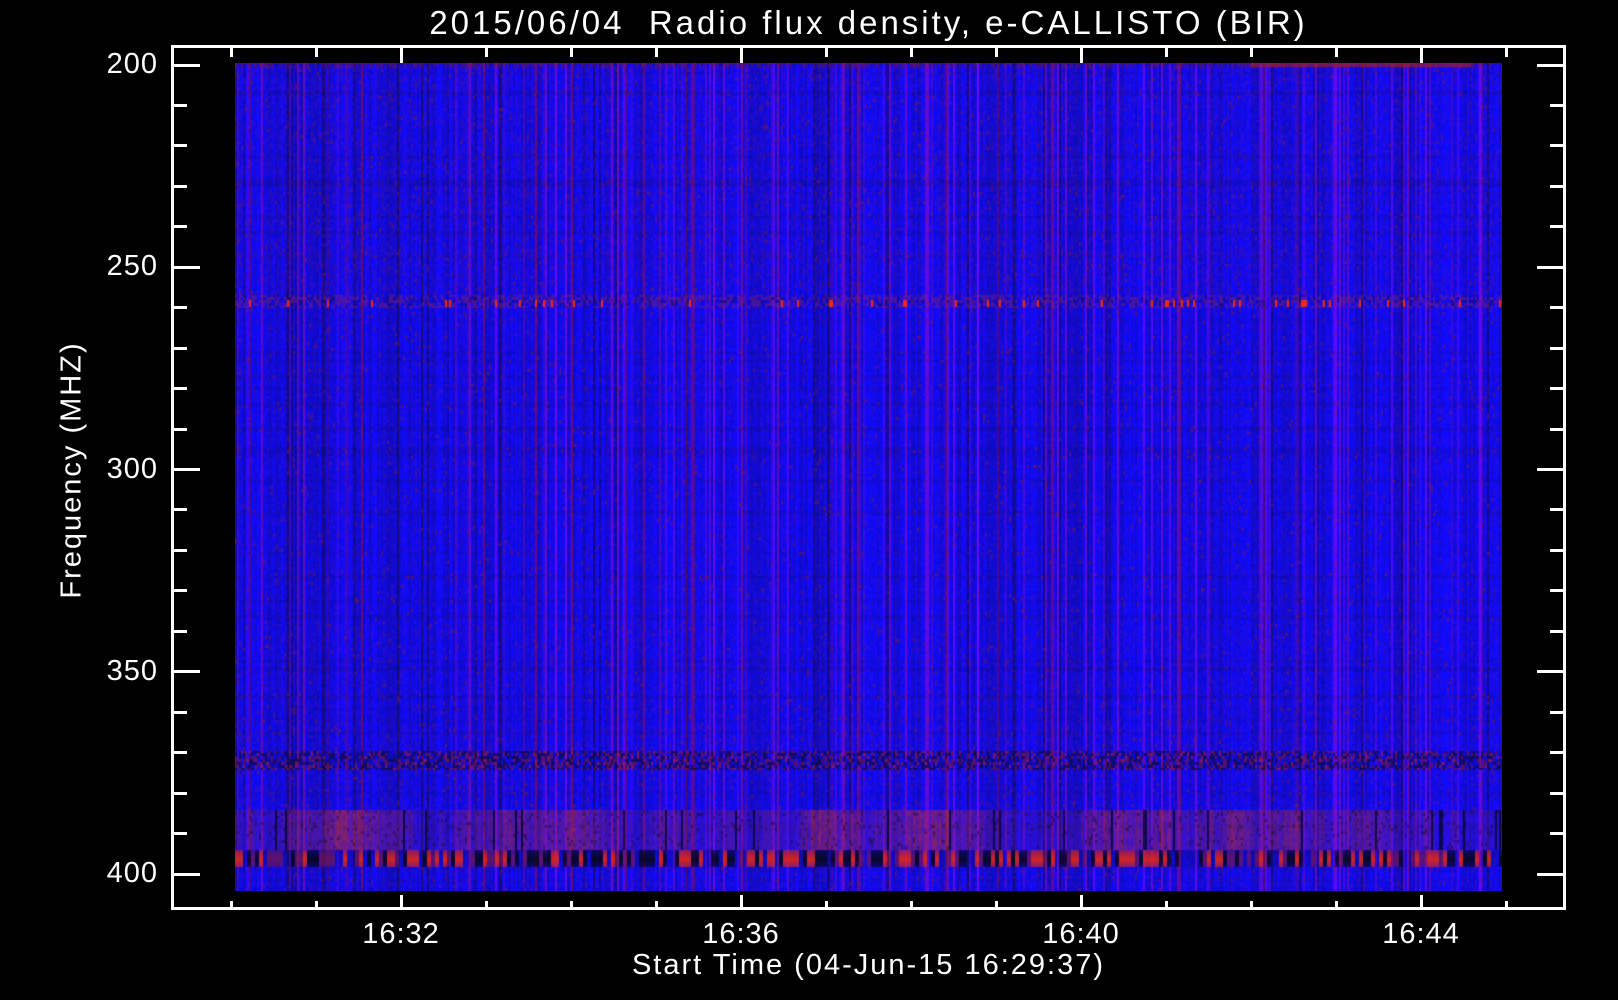  I want to click on y-tick-label: 400, so click(132, 873).